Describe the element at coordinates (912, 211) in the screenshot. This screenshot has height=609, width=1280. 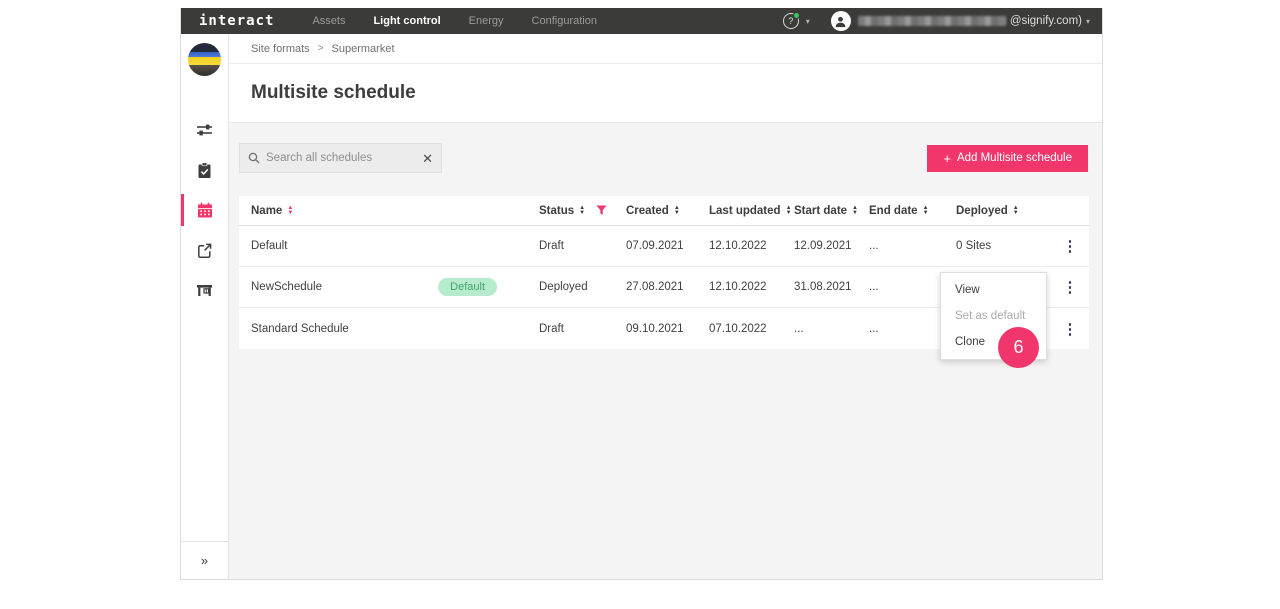
I see `column-header-end-date: End date ▲ ▼` at that location.